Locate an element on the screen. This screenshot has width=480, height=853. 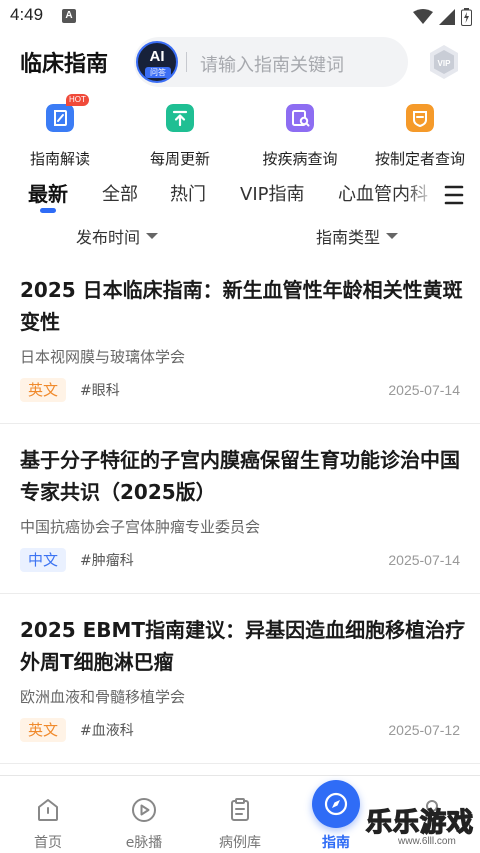
department-tag: #眼科 is located at coordinates (100, 391).